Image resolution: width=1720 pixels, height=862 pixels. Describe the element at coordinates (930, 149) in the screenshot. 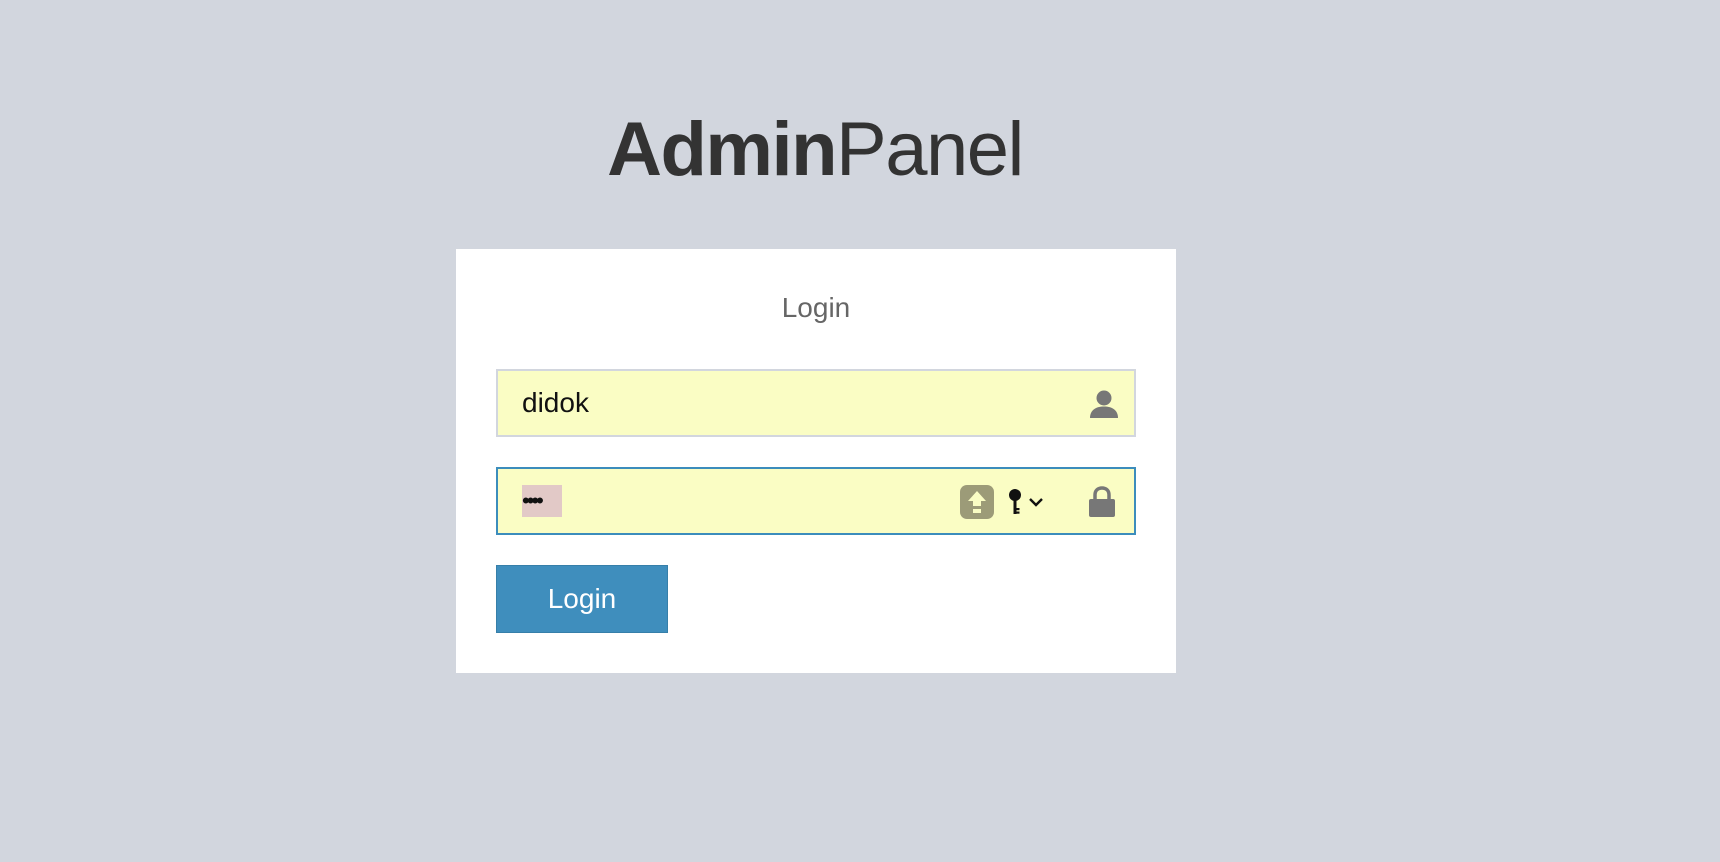

I see `logo-light: Panel` at that location.